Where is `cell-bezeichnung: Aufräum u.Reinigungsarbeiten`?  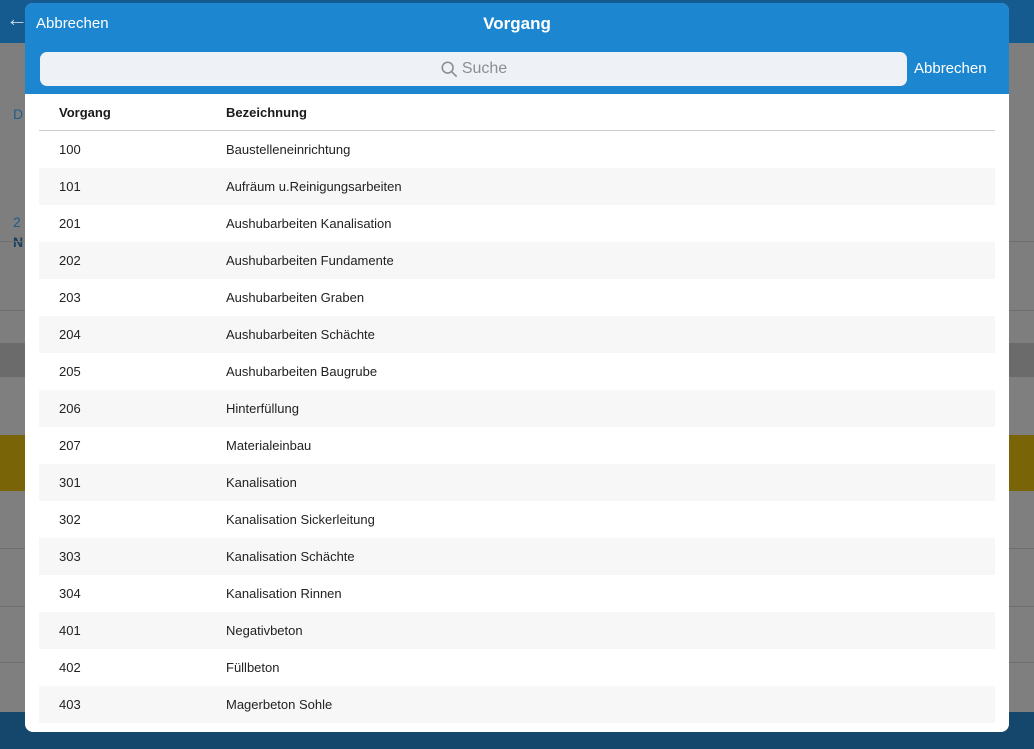 cell-bezeichnung: Aufräum u.Reinigungsarbeiten is located at coordinates (314, 186).